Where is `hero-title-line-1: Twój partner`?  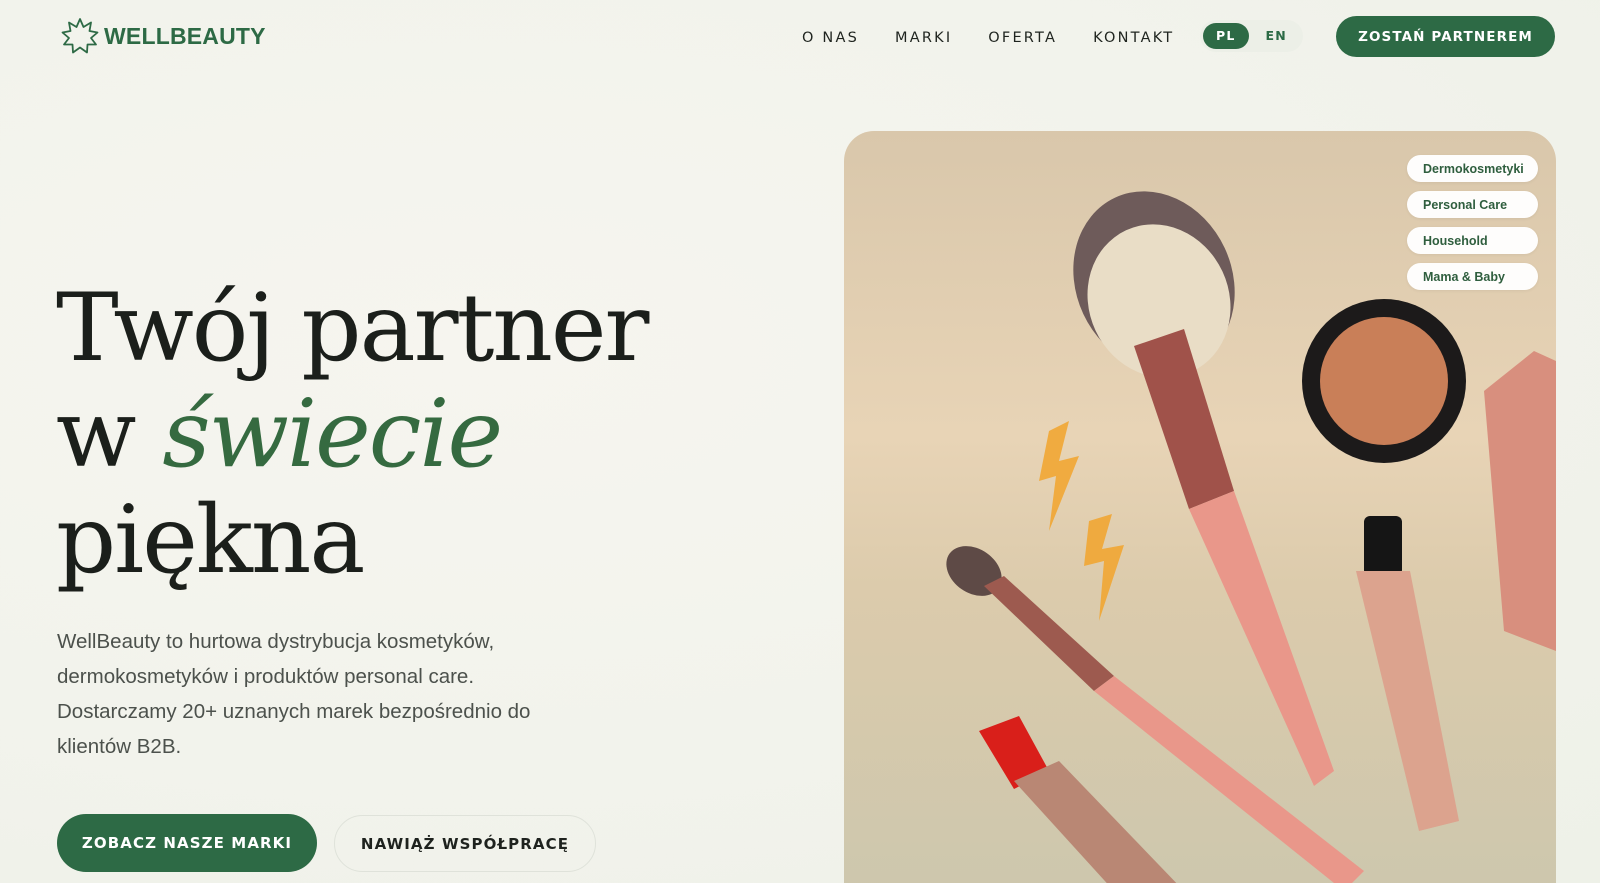 hero-title-line-1: Twój partner is located at coordinates (352, 328).